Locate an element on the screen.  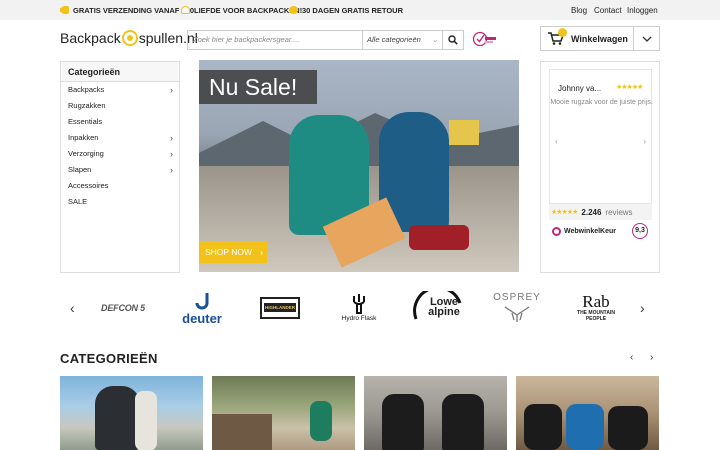
search-icon is located at coordinates (453, 40).